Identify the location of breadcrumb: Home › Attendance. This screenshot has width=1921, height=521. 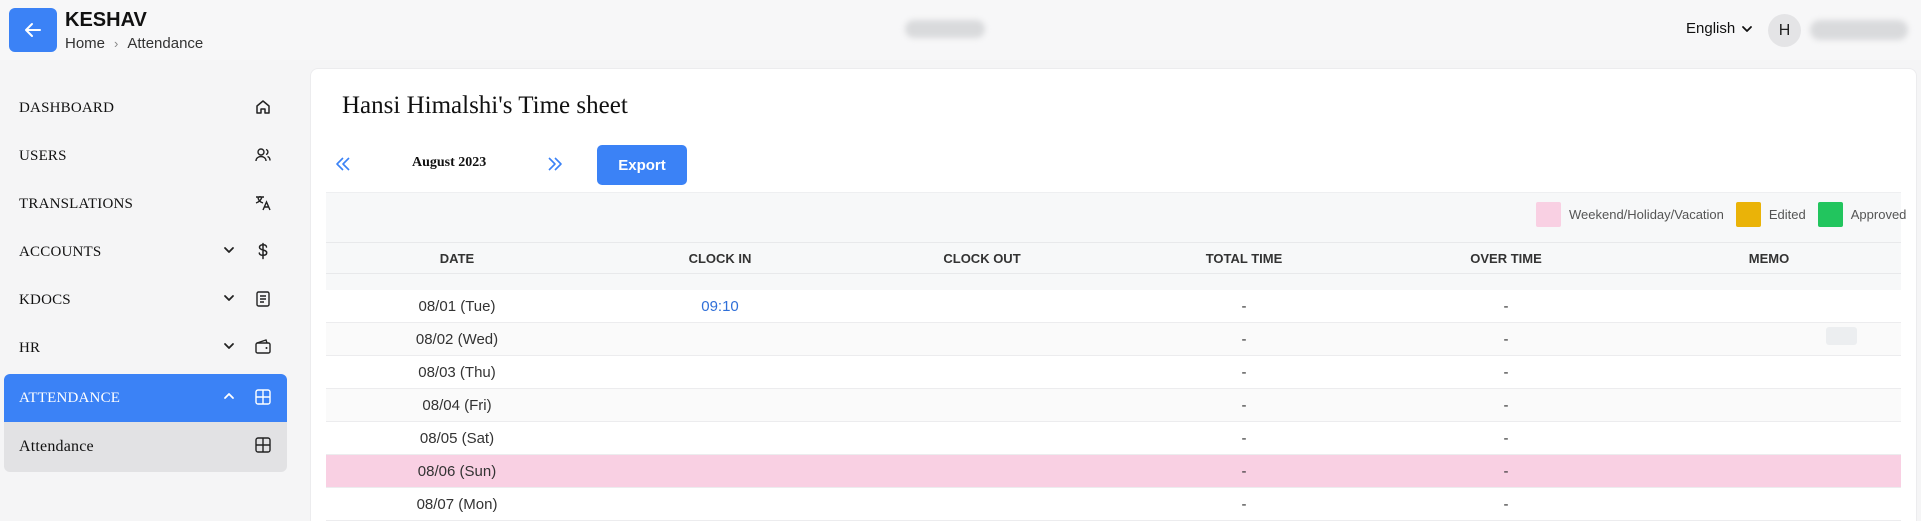
(134, 43).